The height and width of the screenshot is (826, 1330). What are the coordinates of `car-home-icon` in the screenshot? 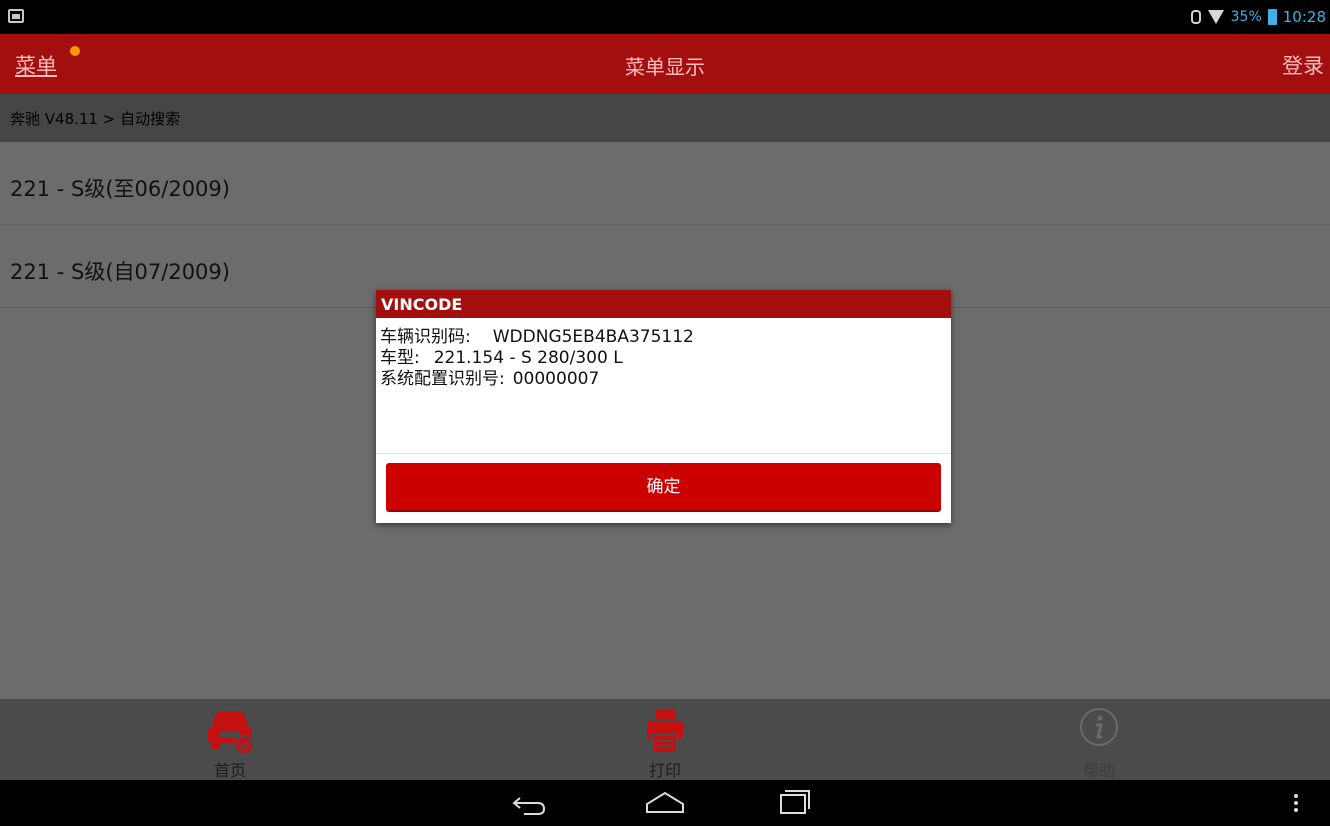 It's located at (231, 733).